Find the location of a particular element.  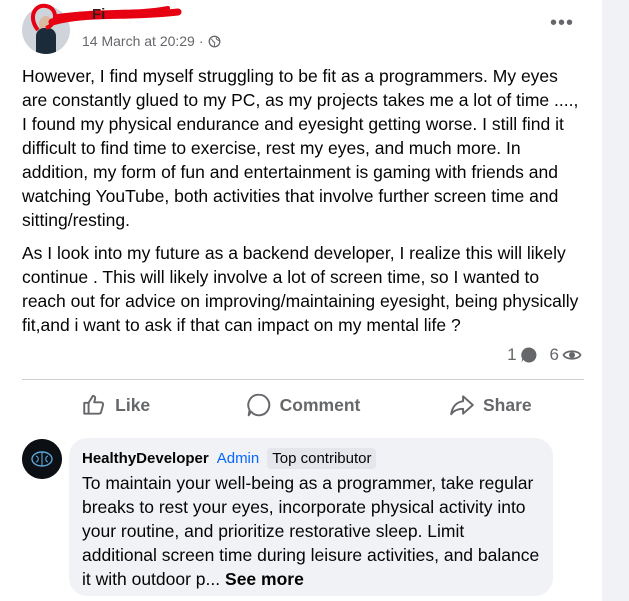

more-options-icon: ••• is located at coordinates (562, 24).